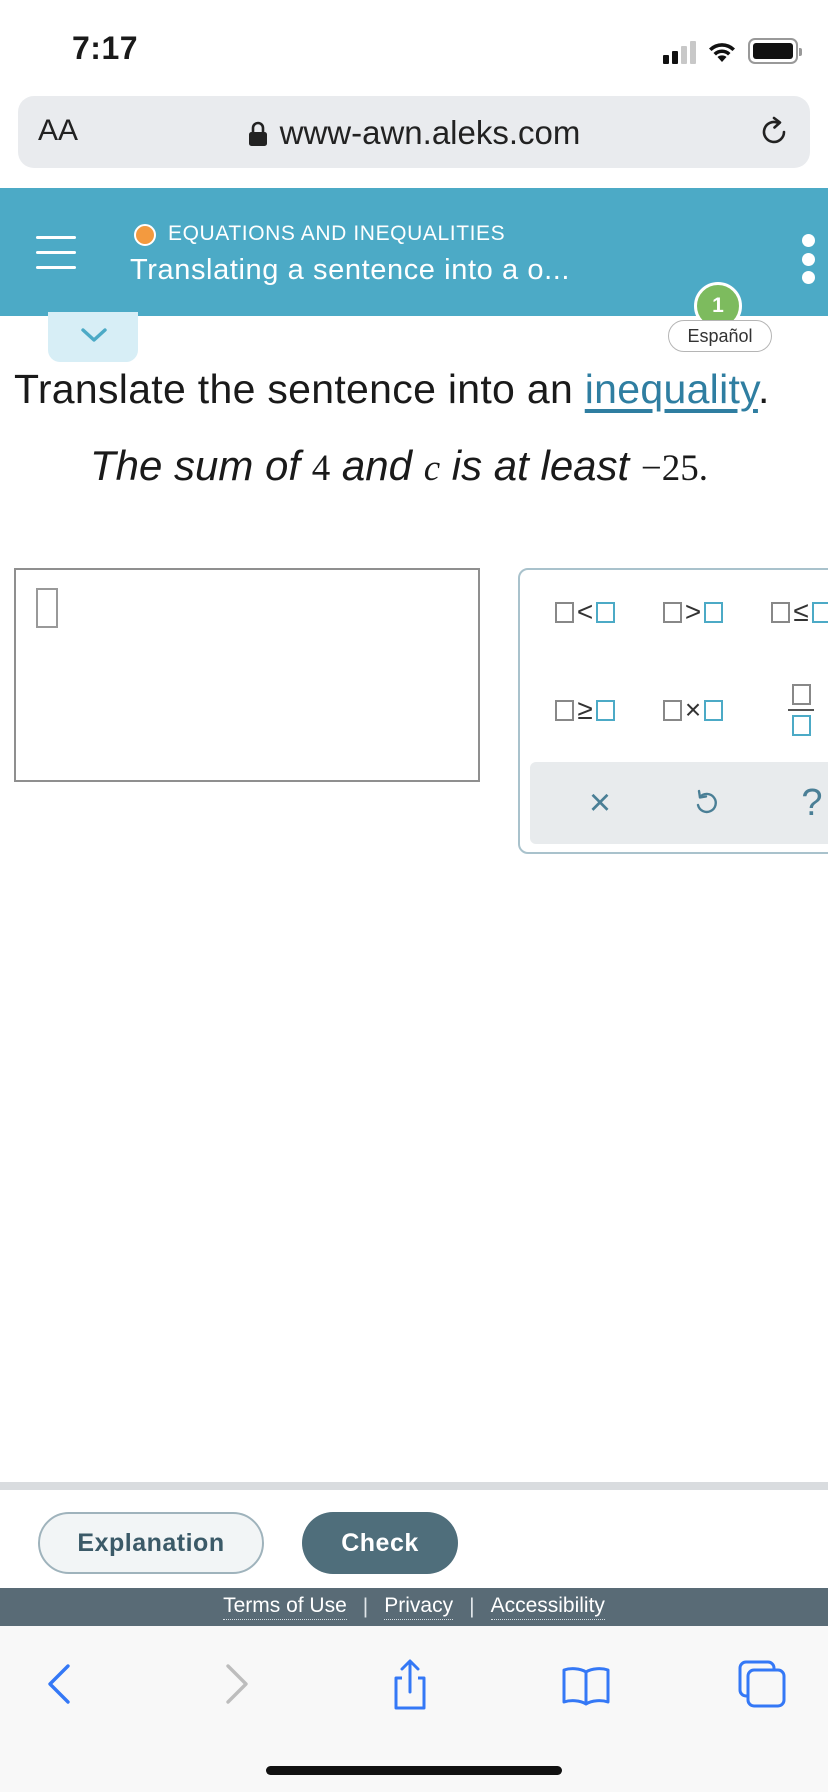 This screenshot has height=1792, width=828. I want to click on check-button: Check, so click(380, 1543).